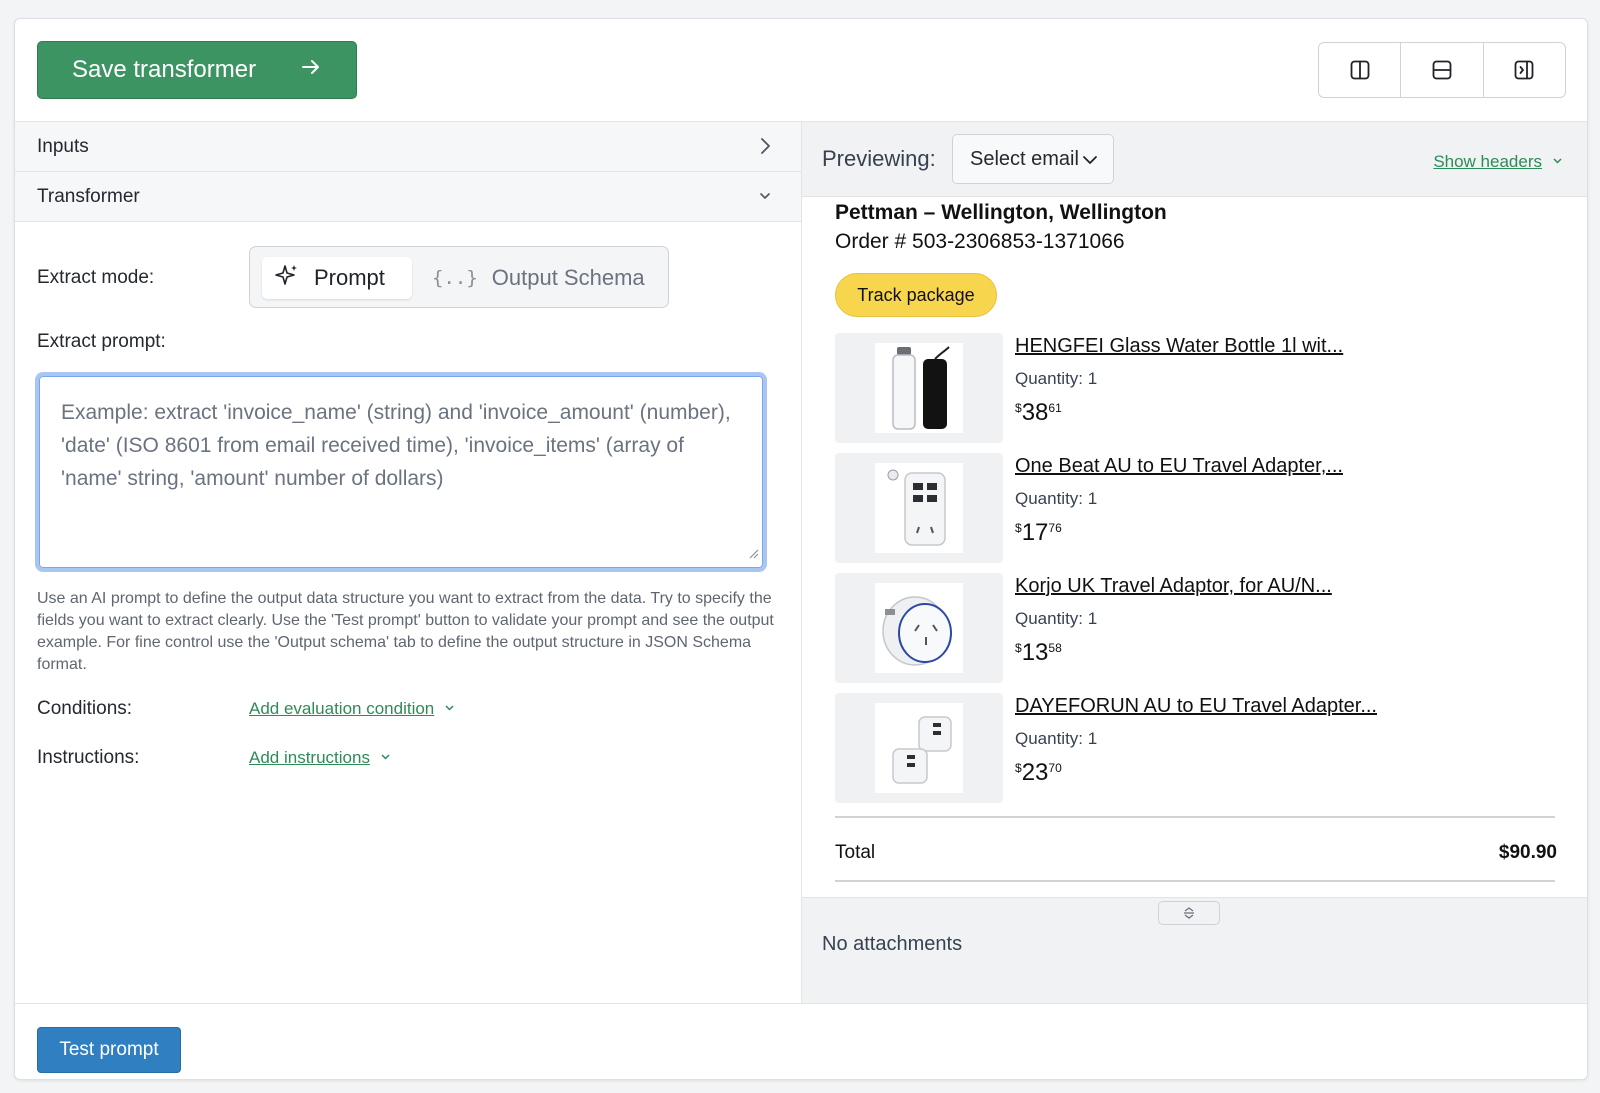 The width and height of the screenshot is (1600, 1093). Describe the element at coordinates (311, 70) in the screenshot. I see `arrow-right-icon` at that location.